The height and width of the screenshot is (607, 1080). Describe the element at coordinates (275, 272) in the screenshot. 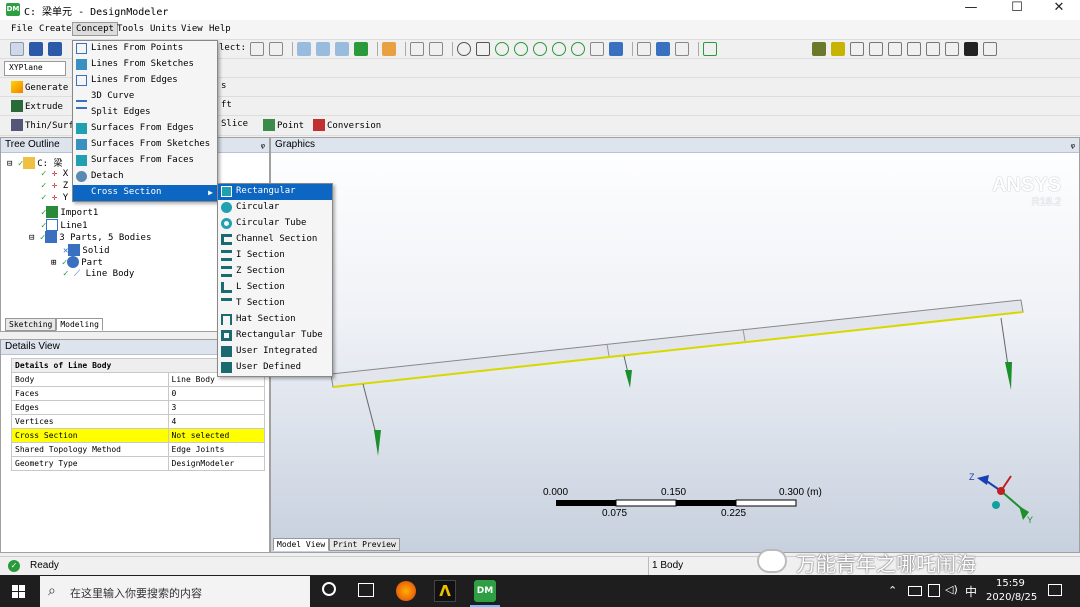

I see `menu-item-z-section: Z Section` at that location.